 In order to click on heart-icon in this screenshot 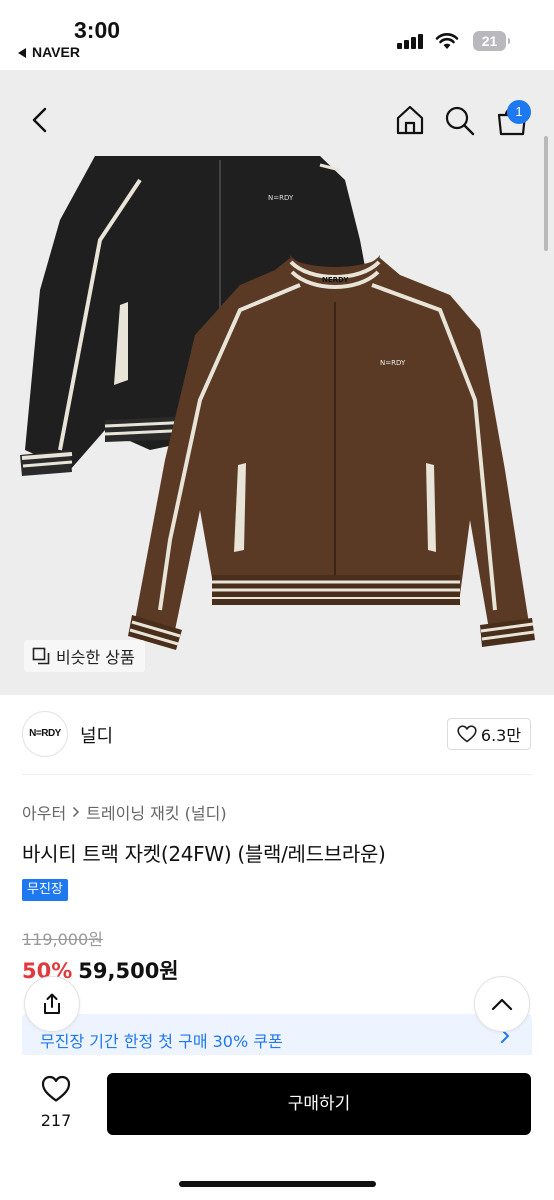, I will do `click(56, 1088)`.